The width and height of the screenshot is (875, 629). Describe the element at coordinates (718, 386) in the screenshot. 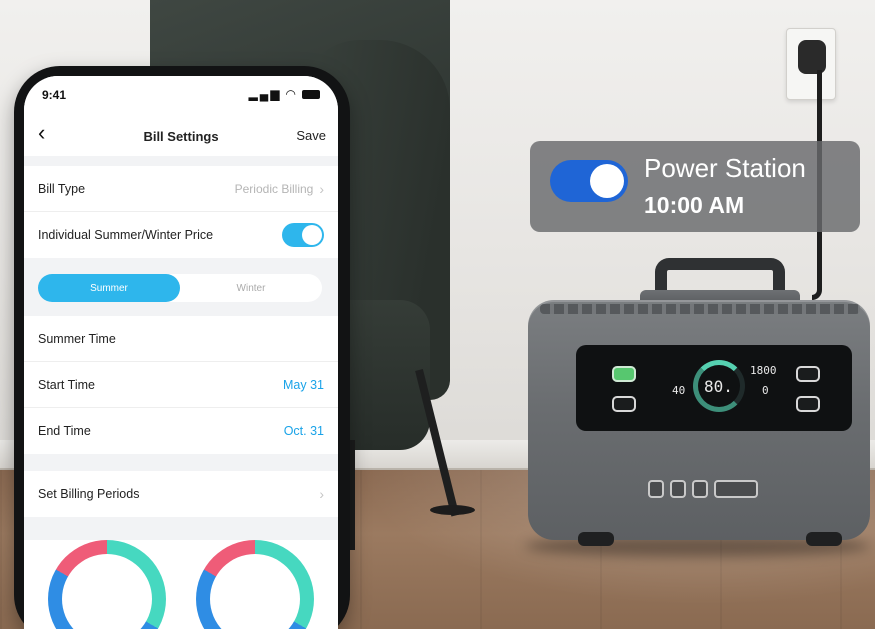

I see `battery-percent-readout: 80.` at that location.